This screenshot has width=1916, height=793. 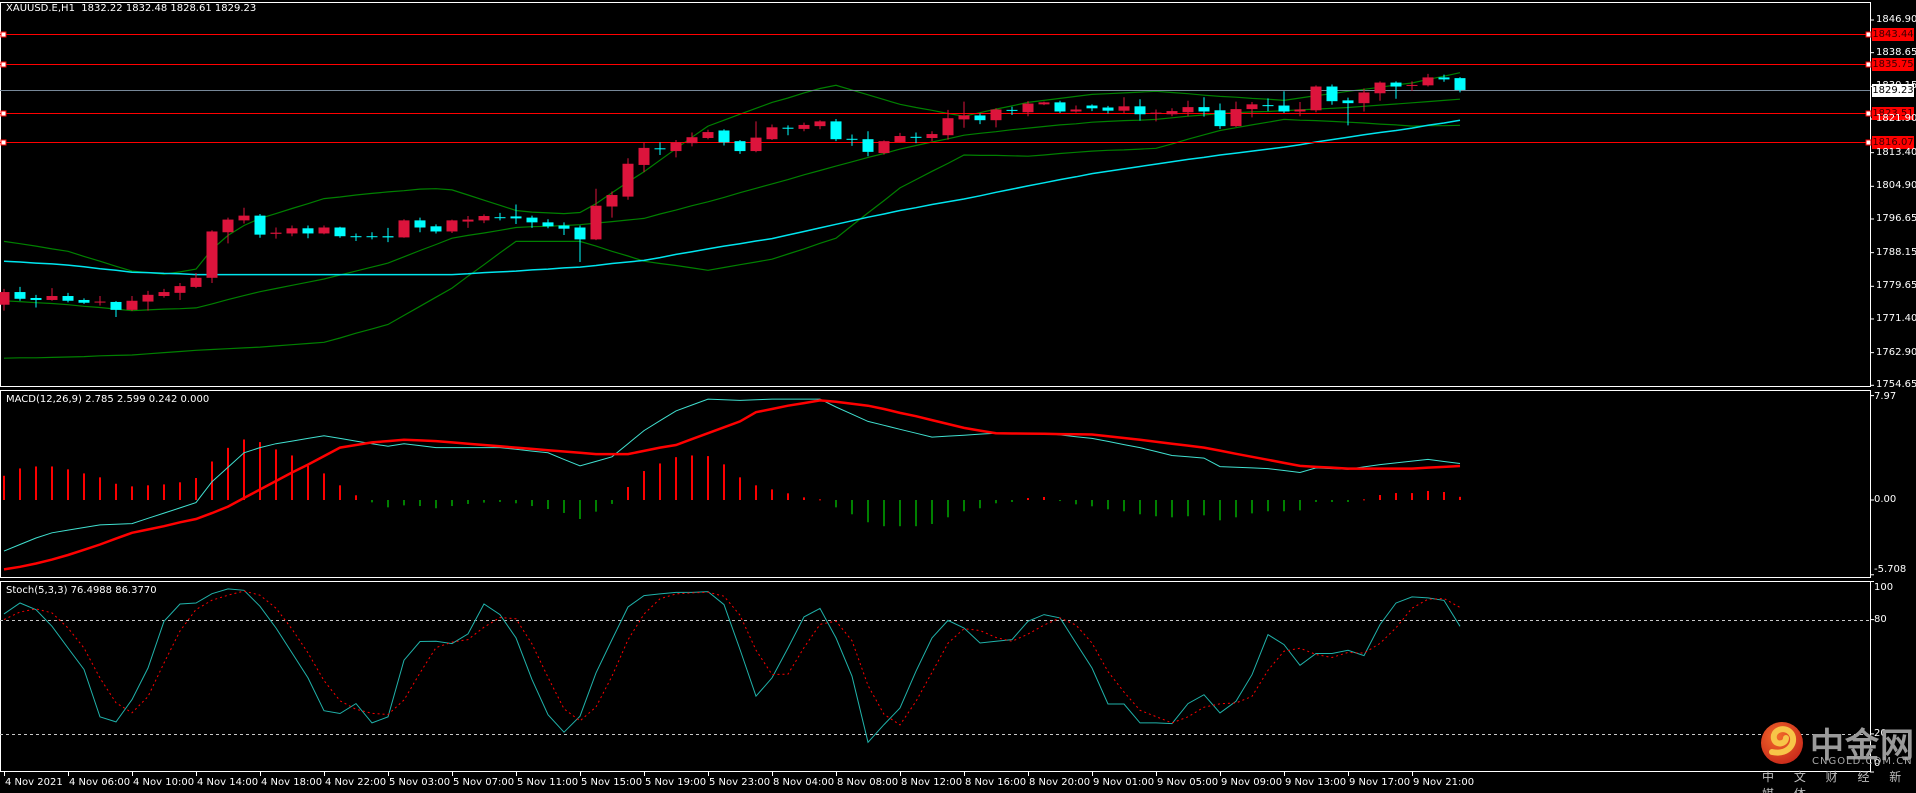 I want to click on time-axis-label: 4 Nov 14:00, so click(x=228, y=782).